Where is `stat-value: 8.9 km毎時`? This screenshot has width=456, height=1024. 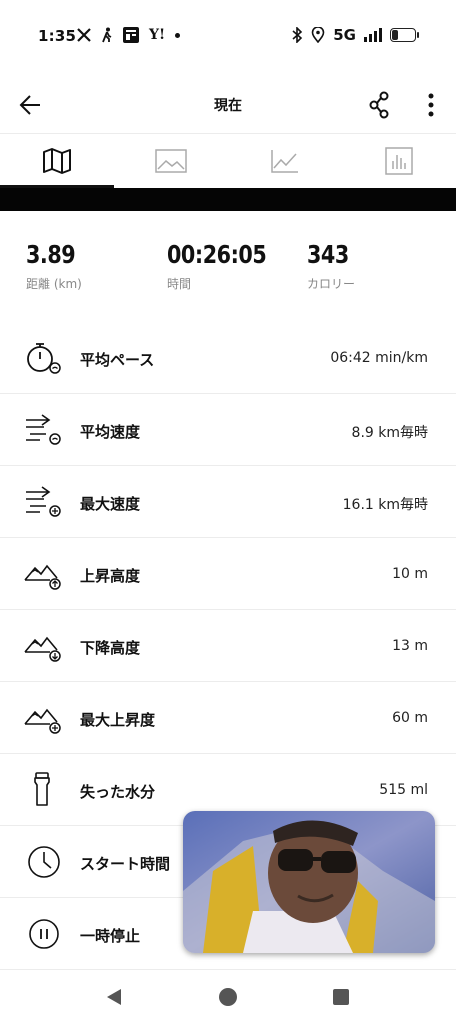 stat-value: 8.9 km毎時 is located at coordinates (389, 433).